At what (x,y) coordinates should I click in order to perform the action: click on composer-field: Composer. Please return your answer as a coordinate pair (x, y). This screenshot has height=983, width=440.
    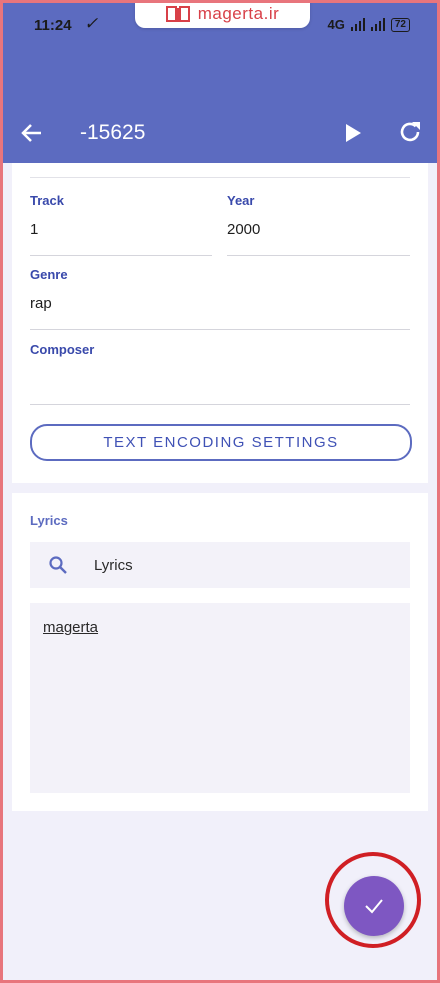
    Looking at the image, I should click on (220, 373).